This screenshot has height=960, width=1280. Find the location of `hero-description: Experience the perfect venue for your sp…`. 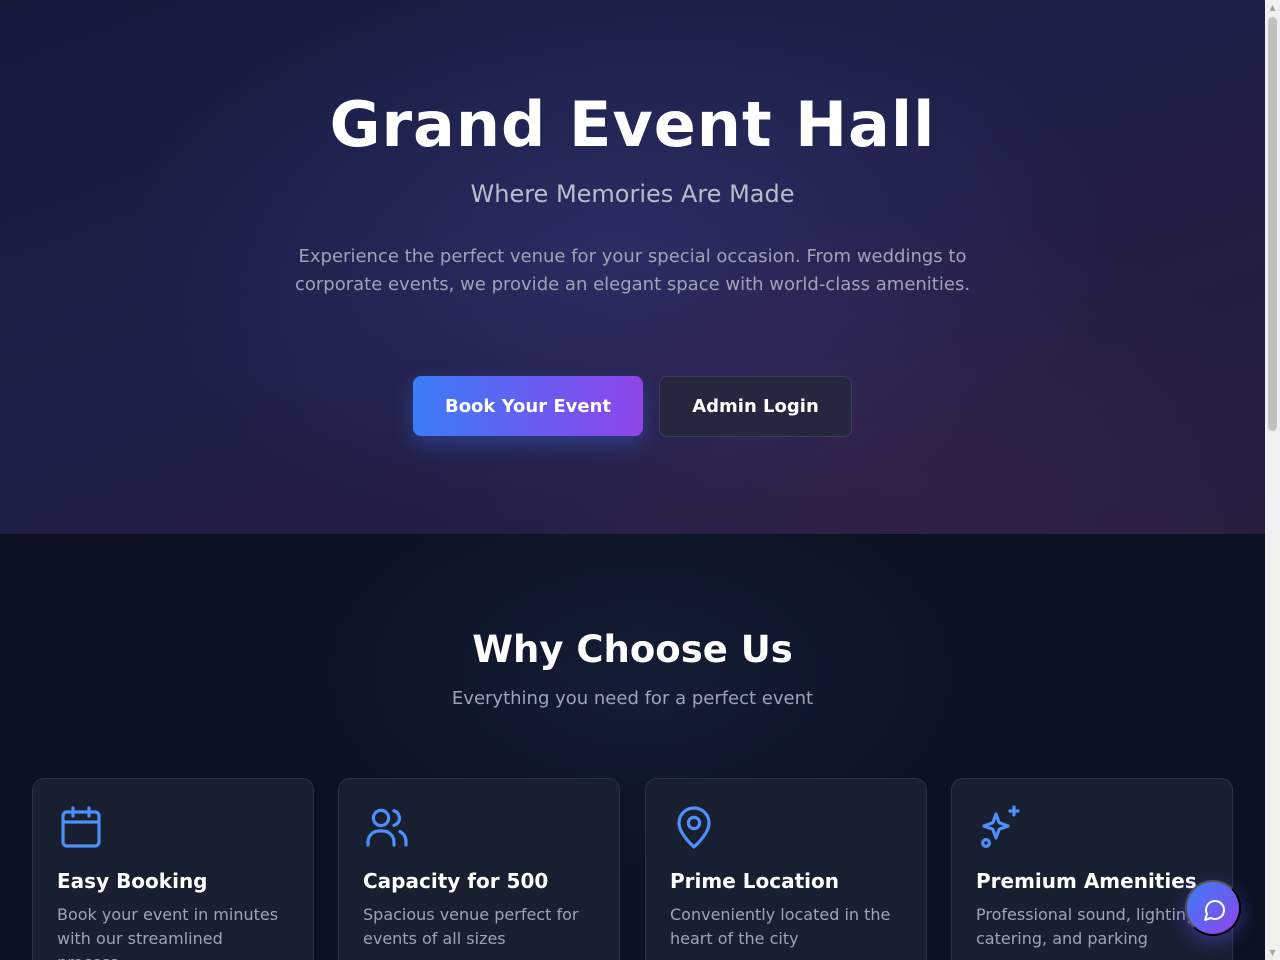

hero-description: Experience the perfect venue for your sp… is located at coordinates (632, 270).